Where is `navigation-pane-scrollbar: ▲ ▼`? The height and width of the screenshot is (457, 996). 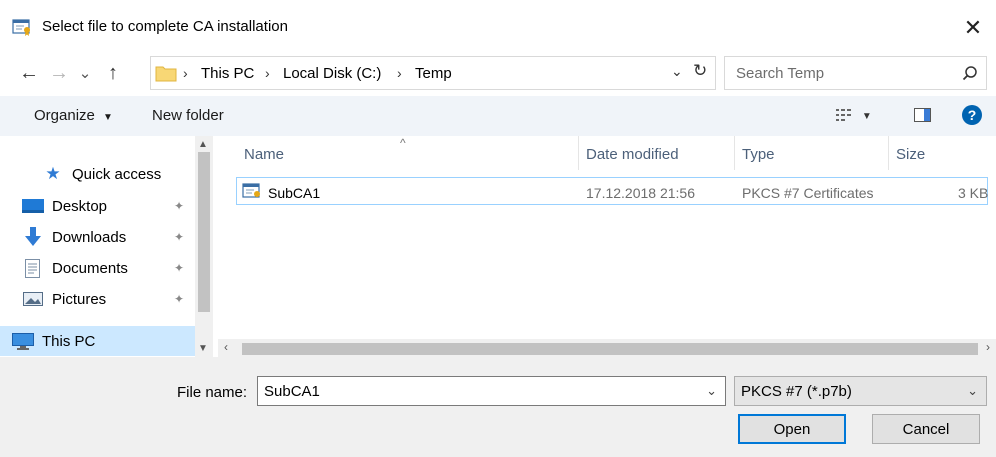
navigation-pane-scrollbar: ▲ ▼ is located at coordinates (204, 246).